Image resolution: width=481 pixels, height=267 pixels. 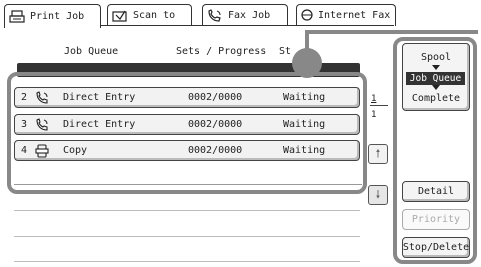 I want to click on scroll-down-button: 🠗, so click(x=378, y=195).